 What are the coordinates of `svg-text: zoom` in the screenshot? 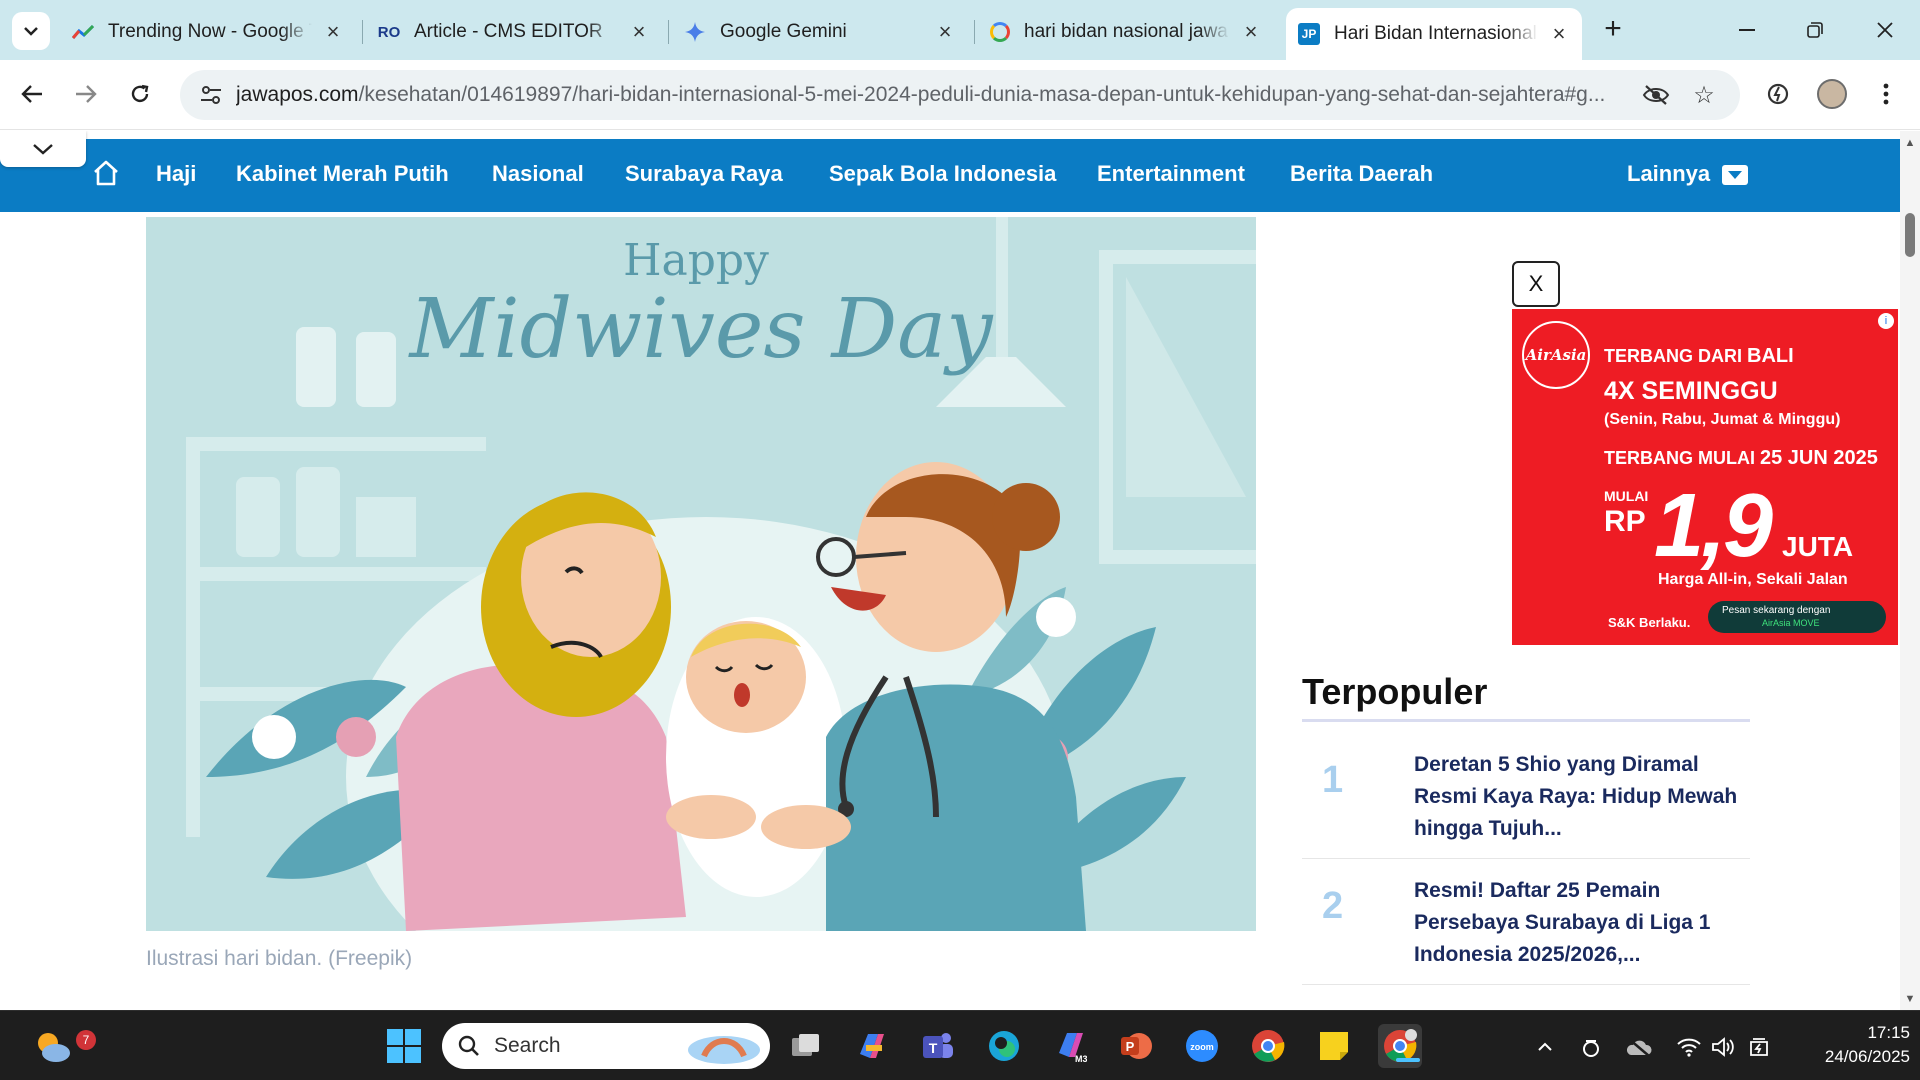 It's located at (1202, 1047).